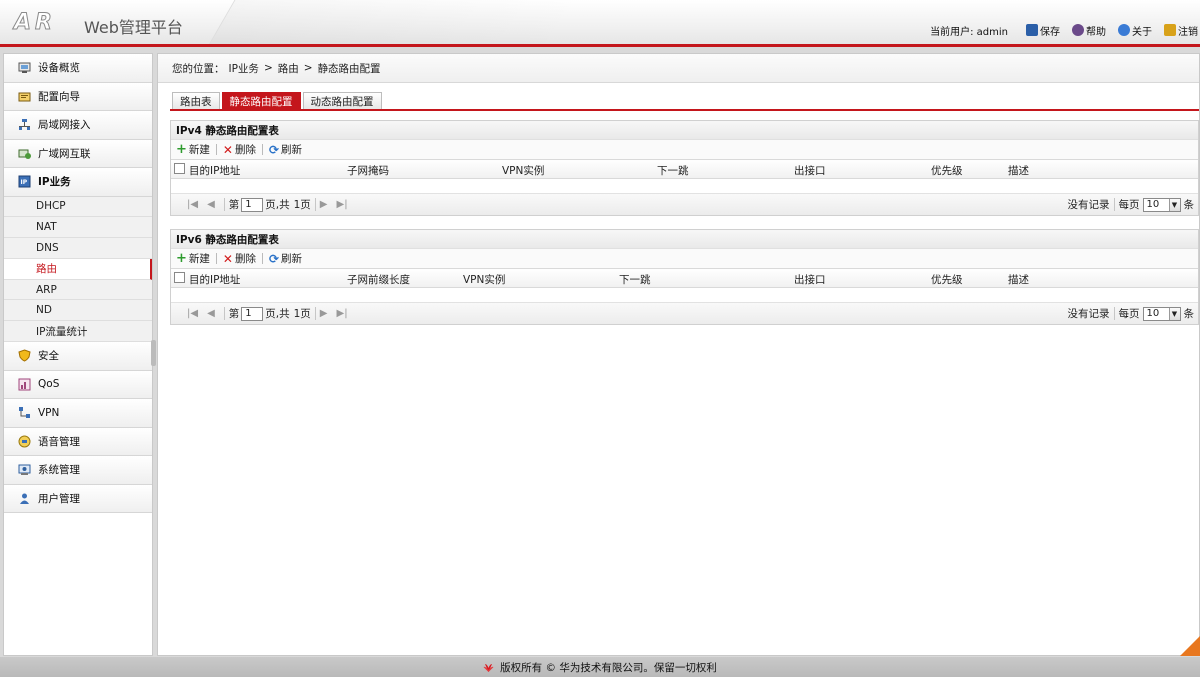 This screenshot has width=1200, height=677. What do you see at coordinates (252, 204) in the screenshot?
I see `ipv4-page-input: 1` at bounding box center [252, 204].